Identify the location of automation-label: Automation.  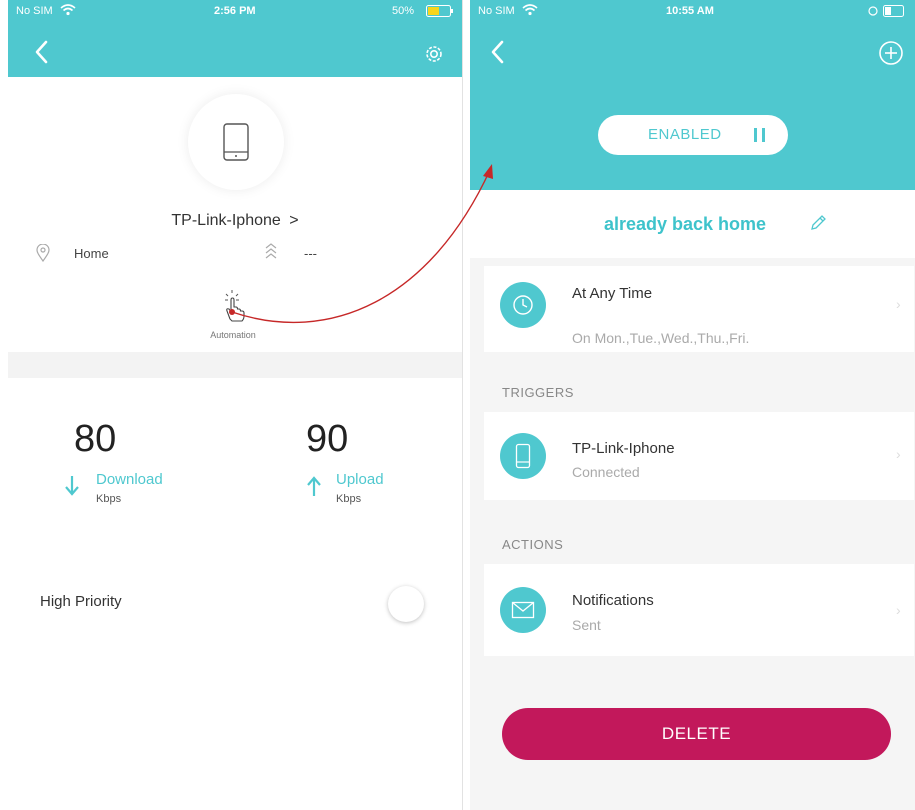
(233, 335).